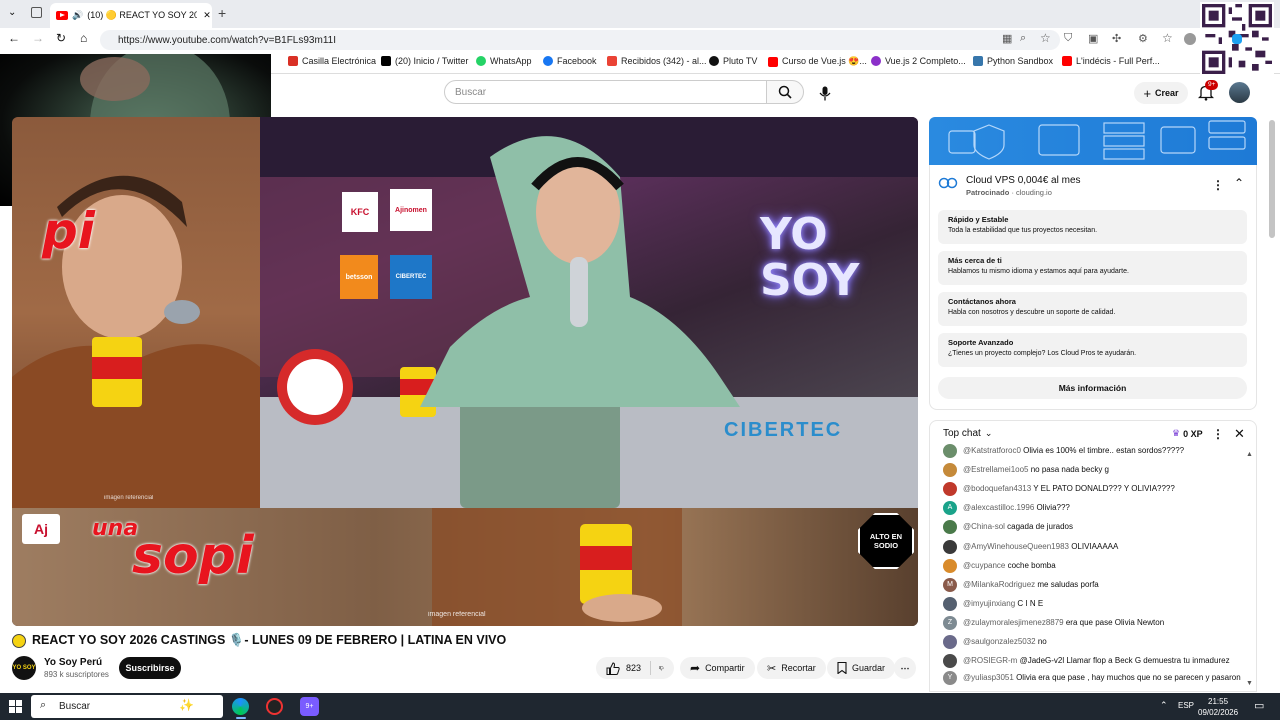  Describe the element at coordinates (1167, 38) in the screenshot. I see `favorites-list-icon: ☆` at that location.